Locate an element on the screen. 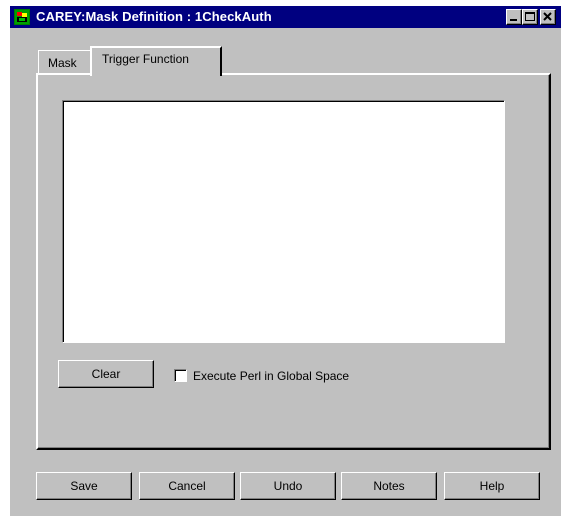 This screenshot has height=516, width=561. clear-button: Clear is located at coordinates (106, 374).